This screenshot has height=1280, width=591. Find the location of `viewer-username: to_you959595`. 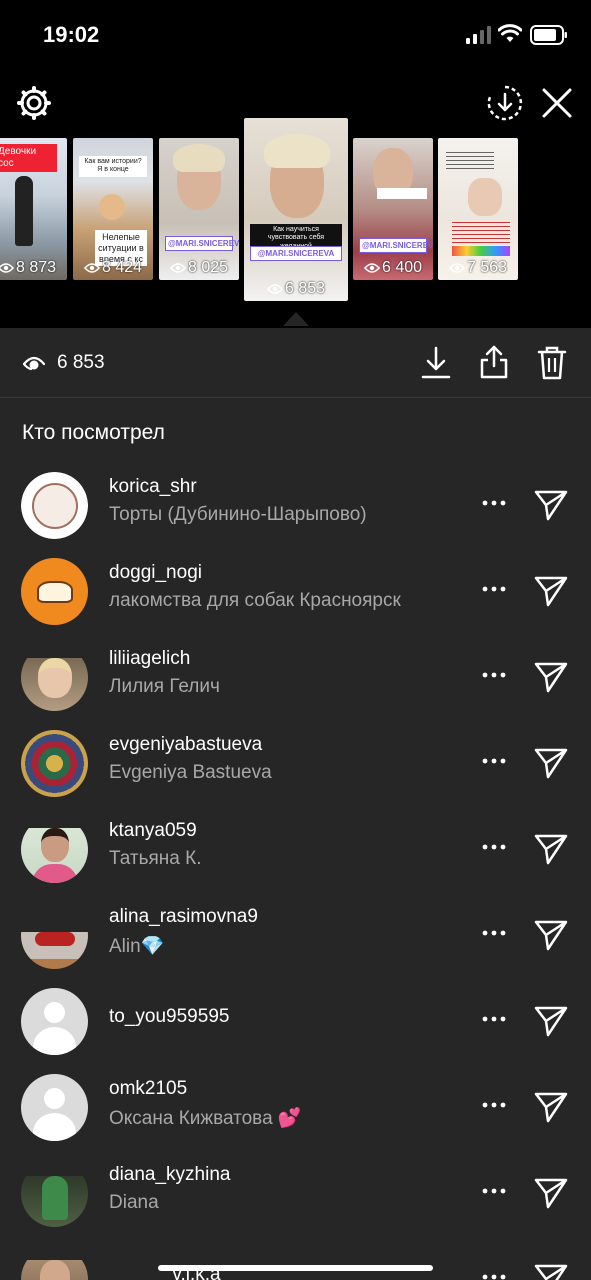

viewer-username: to_you959595 is located at coordinates (169, 1017).